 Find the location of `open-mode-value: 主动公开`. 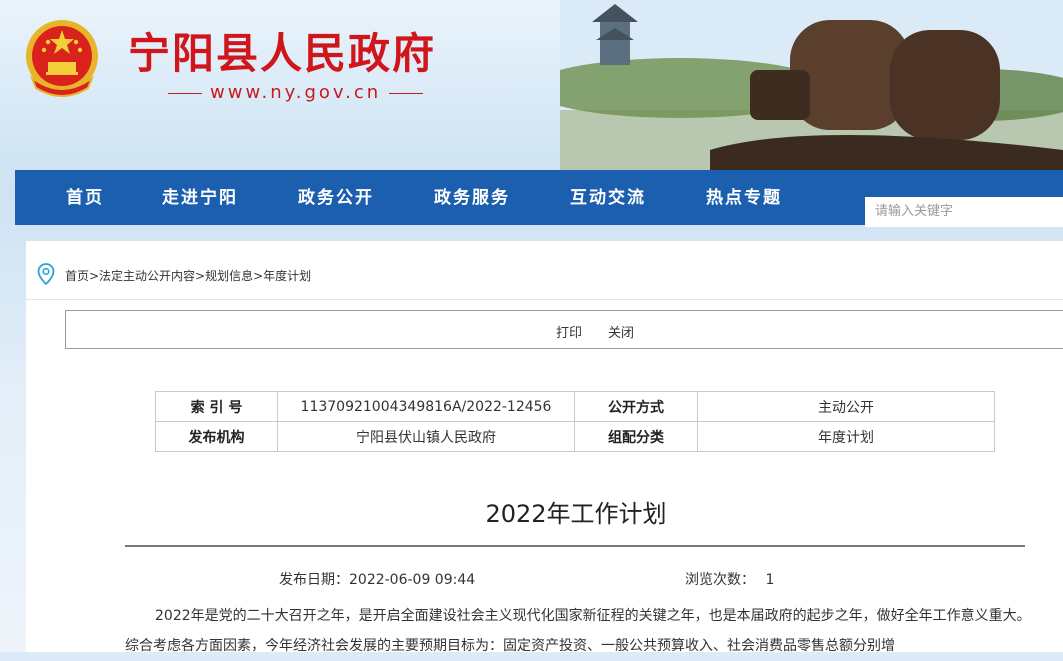

open-mode-value: 主动公开 is located at coordinates (846, 406).